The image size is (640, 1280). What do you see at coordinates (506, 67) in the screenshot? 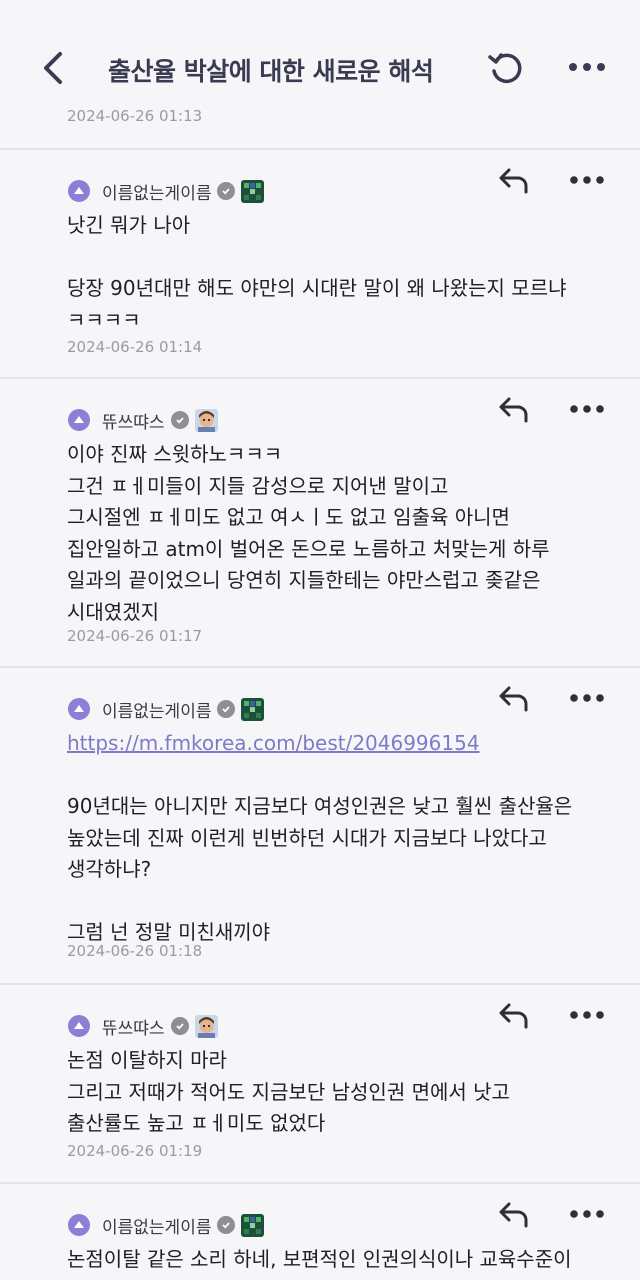
I see `refresh-icon` at bounding box center [506, 67].